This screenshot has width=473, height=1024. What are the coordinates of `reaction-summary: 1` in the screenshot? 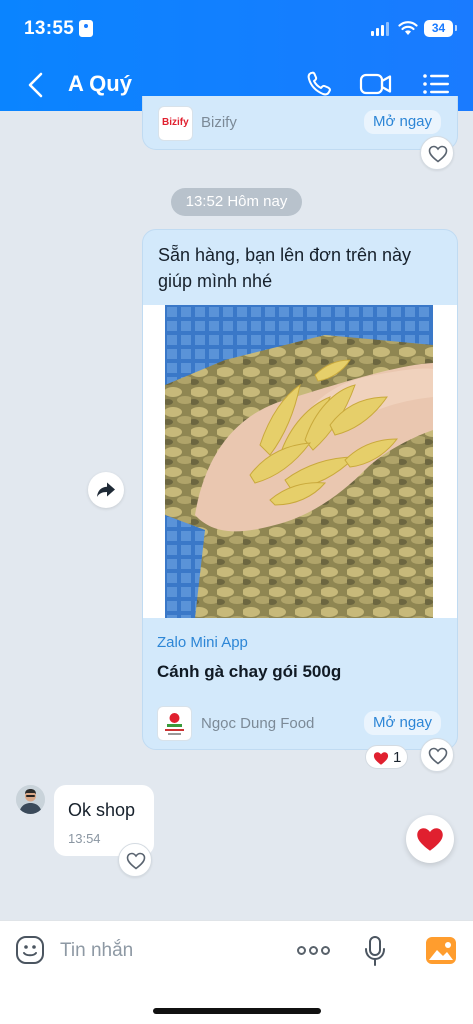 It's located at (386, 757).